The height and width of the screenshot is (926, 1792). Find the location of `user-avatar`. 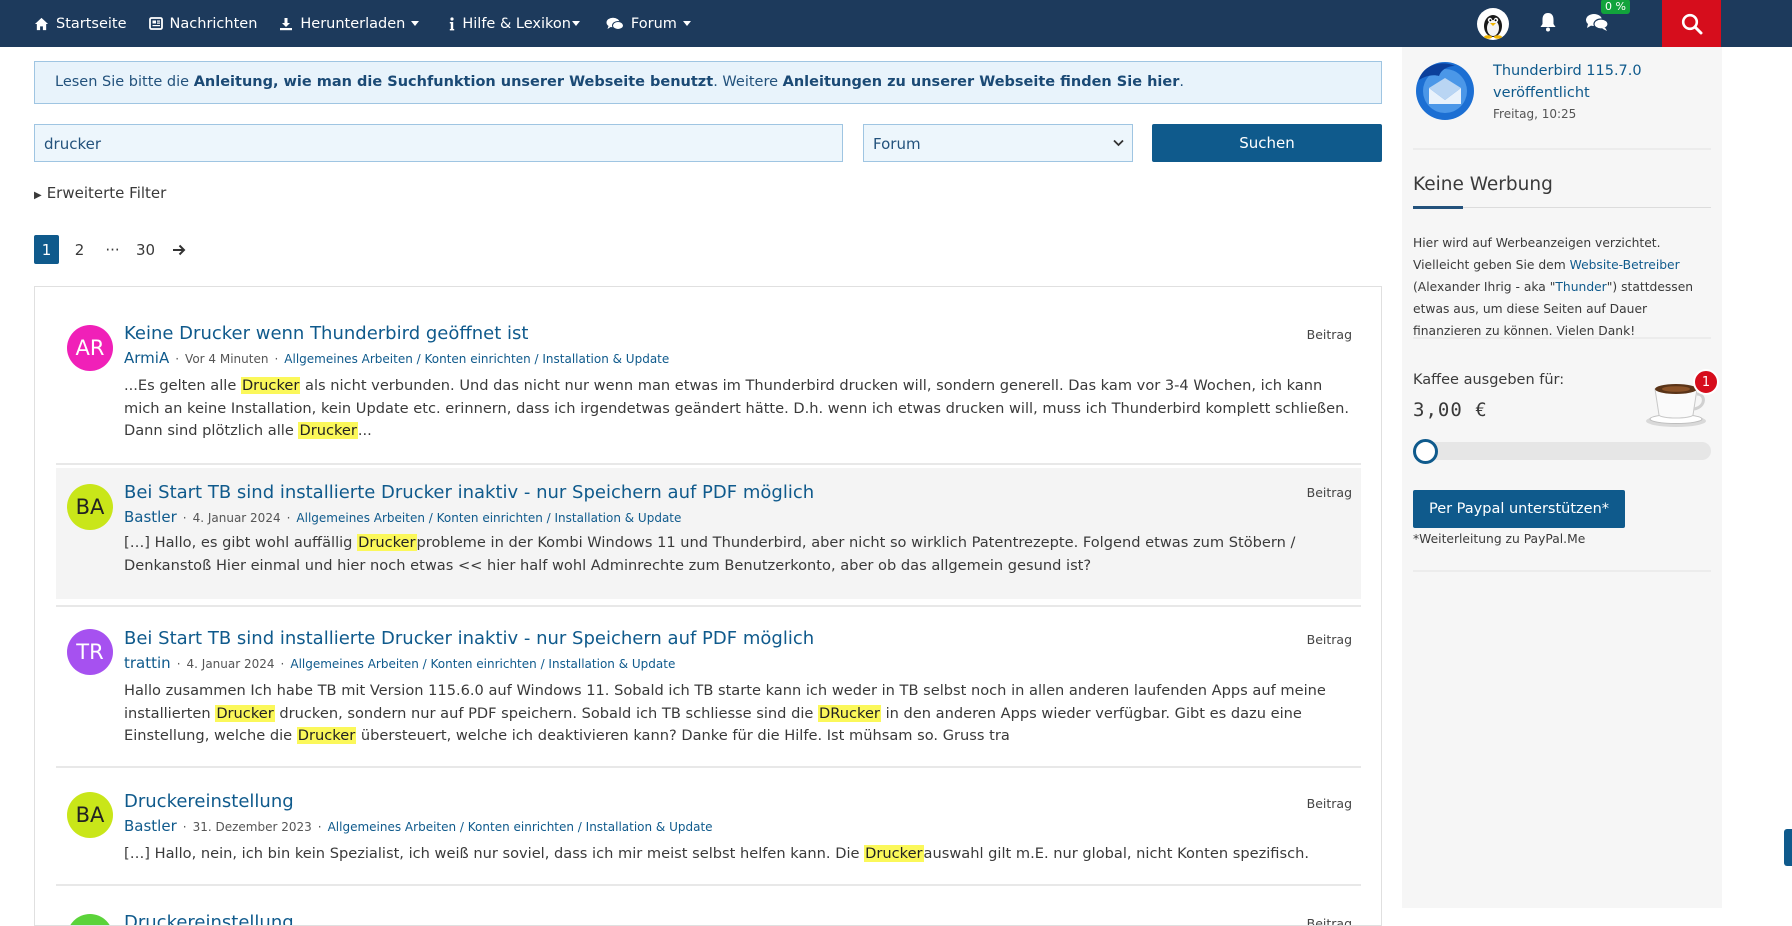

user-avatar is located at coordinates (1493, 23).